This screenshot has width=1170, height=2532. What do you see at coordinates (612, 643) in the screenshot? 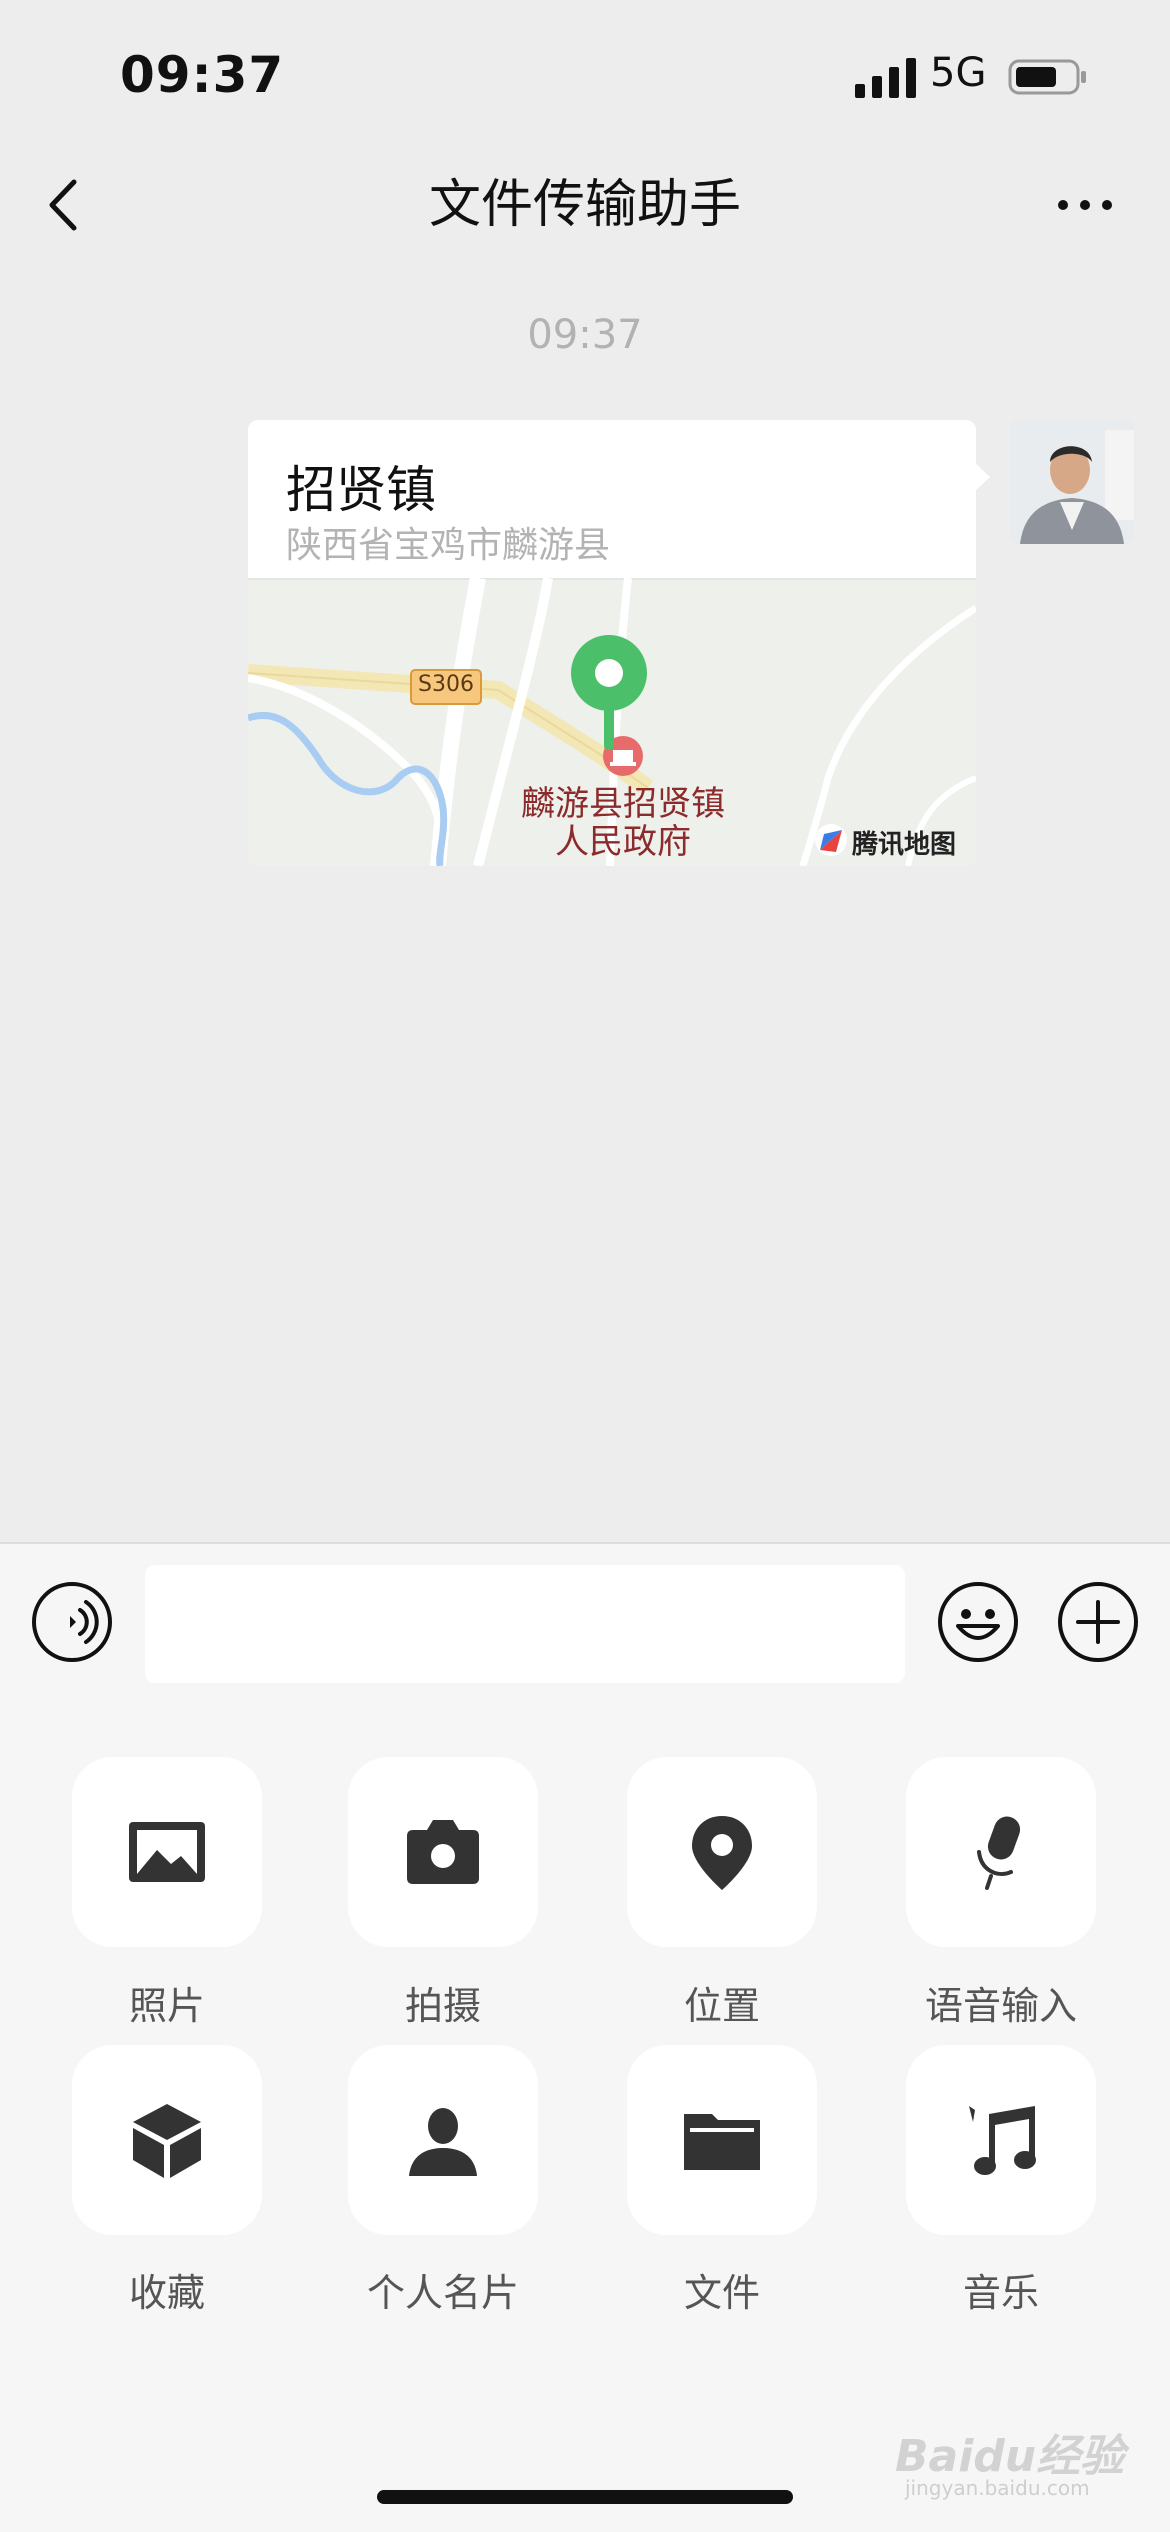
I see `location-message-card: 招贤镇 陕西省宝鸡市麟游县 S306 麟游县招贤镇 人民政府 腾讯地图` at bounding box center [612, 643].